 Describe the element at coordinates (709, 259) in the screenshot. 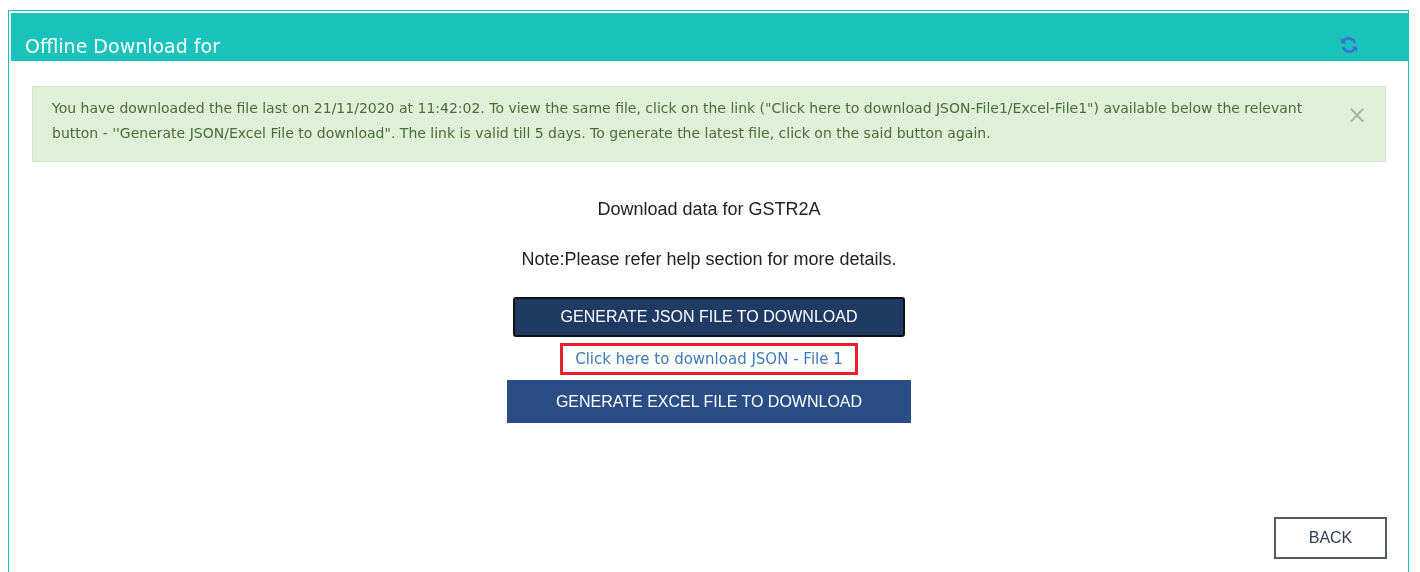

I see `help-note: Note:Please refer help section for more details.` at that location.